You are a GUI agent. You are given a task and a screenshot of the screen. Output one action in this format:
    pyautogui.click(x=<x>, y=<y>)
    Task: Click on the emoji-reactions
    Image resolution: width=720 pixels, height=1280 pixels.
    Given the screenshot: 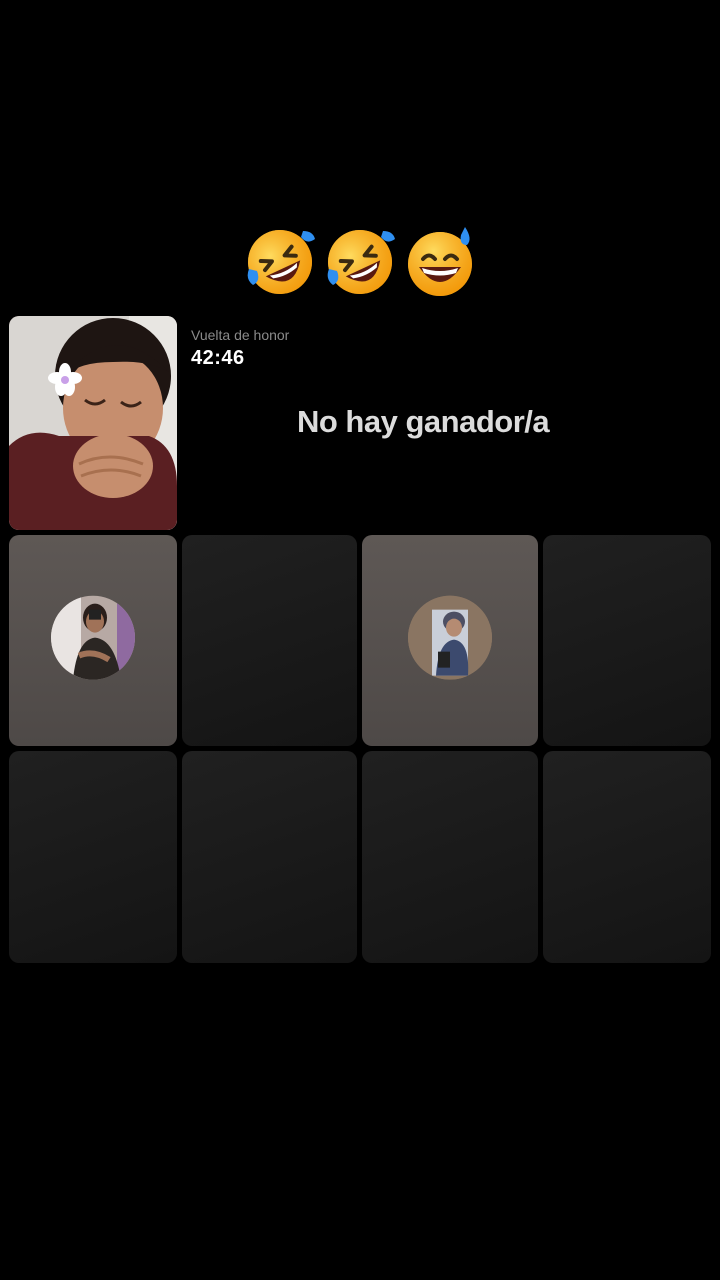 What is the action you would take?
    pyautogui.click(x=360, y=262)
    